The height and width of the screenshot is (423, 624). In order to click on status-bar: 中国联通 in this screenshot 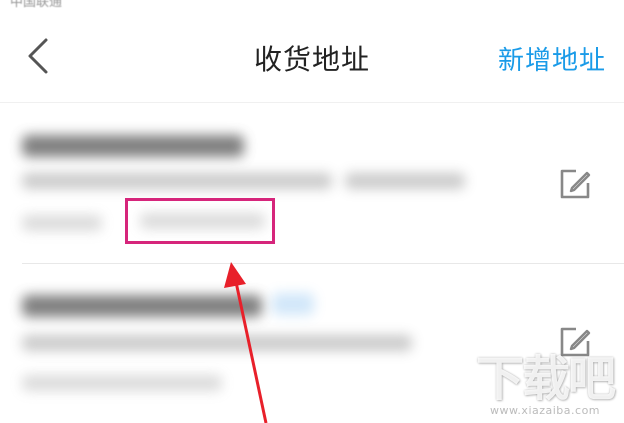, I will do `click(312, 4)`.